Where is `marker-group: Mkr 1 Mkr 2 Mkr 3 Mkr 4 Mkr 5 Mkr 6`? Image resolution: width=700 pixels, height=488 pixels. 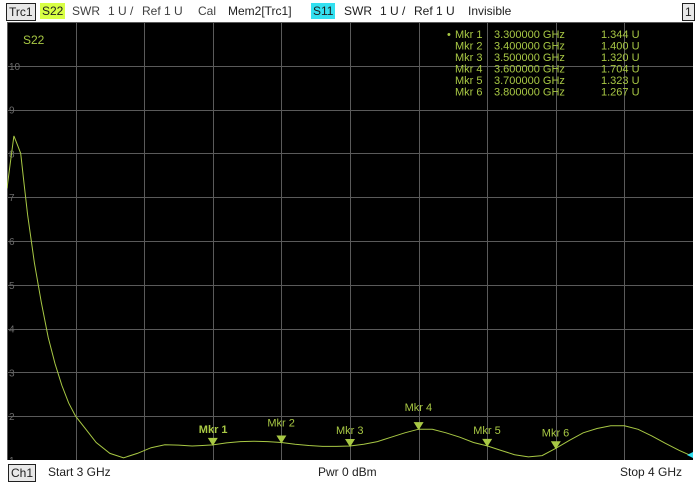 marker-group: Mkr 1 Mkr 2 Mkr 3 Mkr 4 Mkr 5 Mkr 6 is located at coordinates (384, 426).